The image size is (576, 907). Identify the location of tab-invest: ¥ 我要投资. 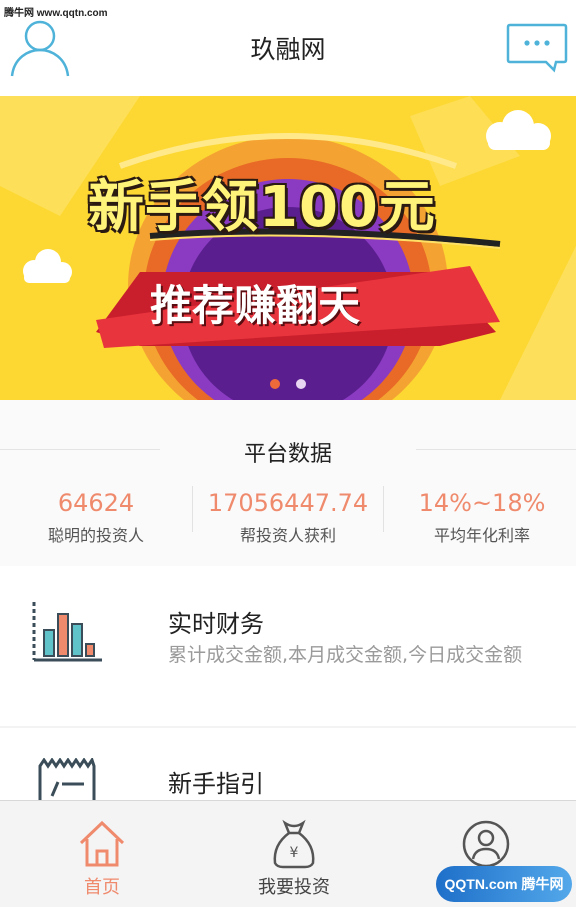
(294, 854).